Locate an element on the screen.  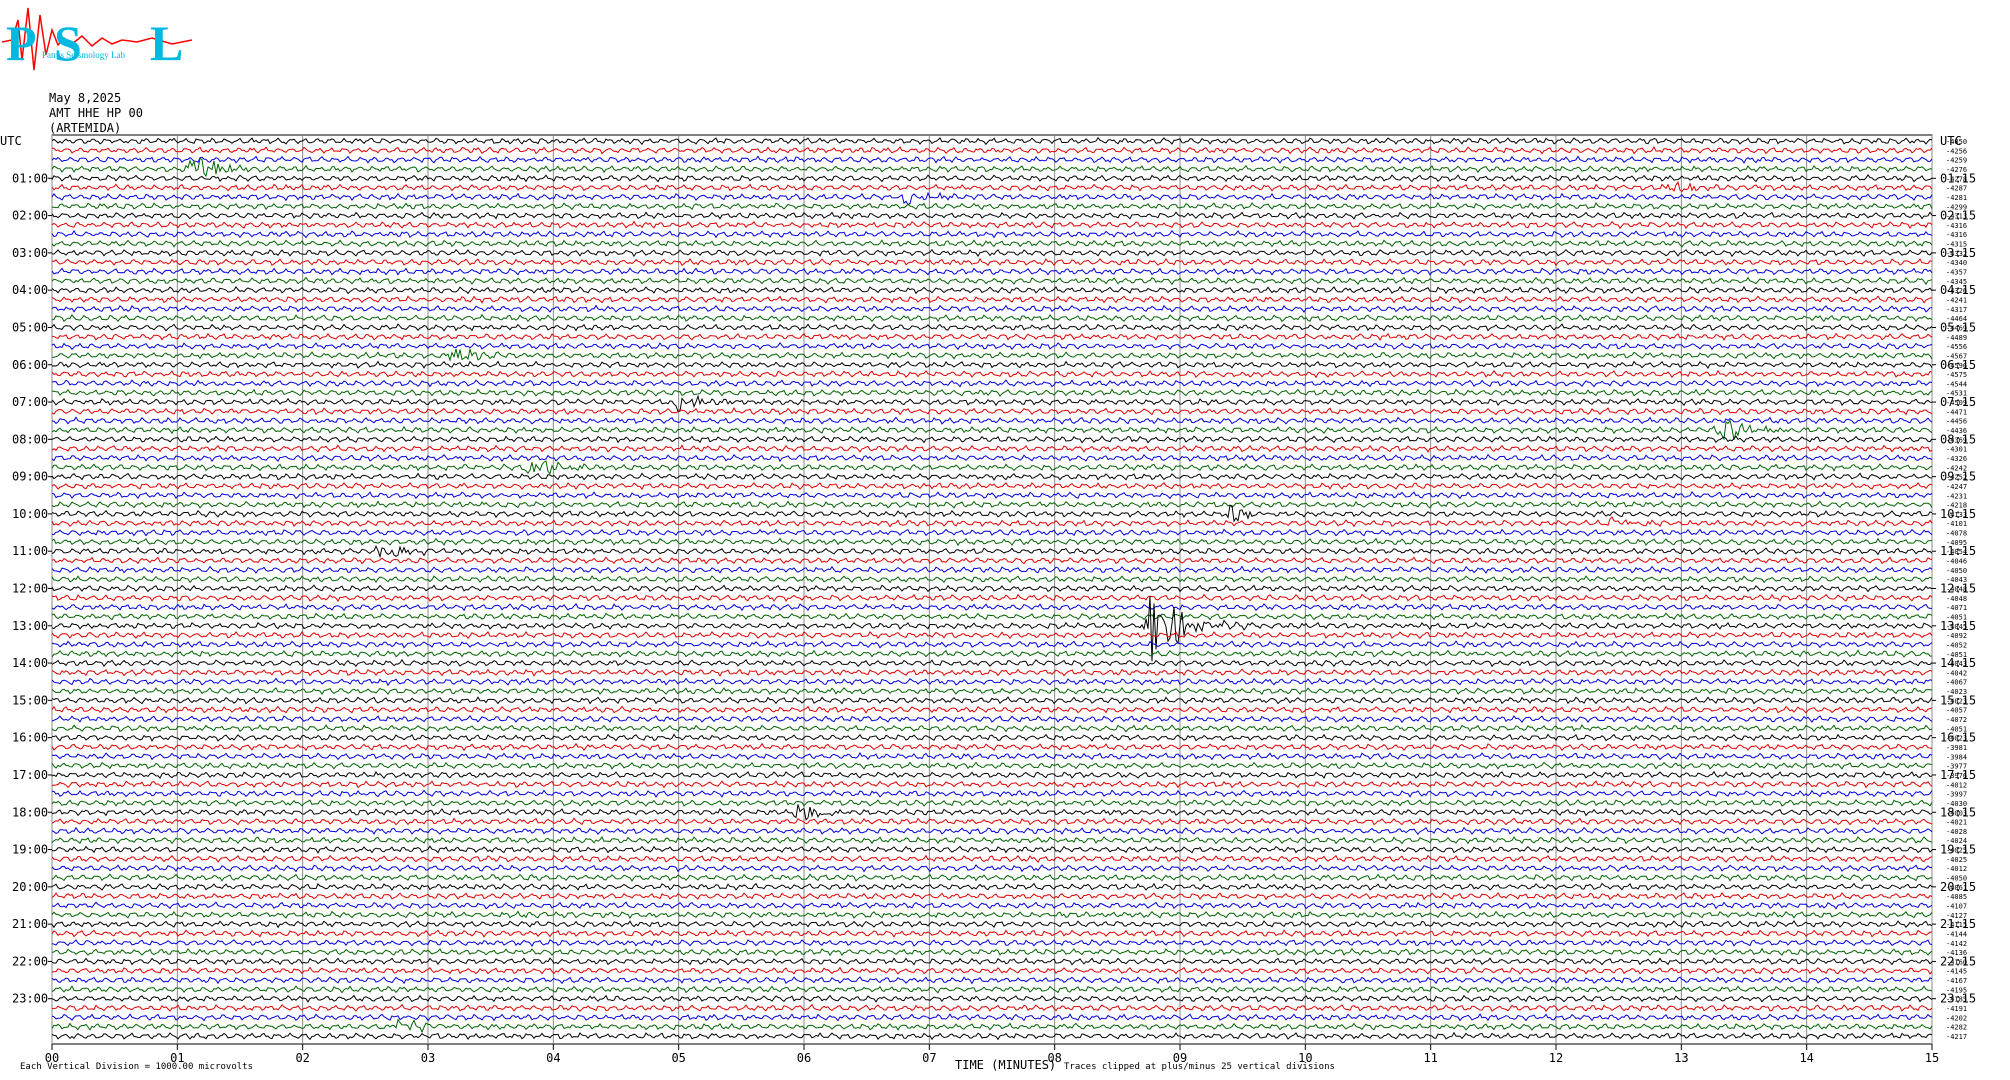
row-offset-label: -4281 is located at coordinates (1956, 198).